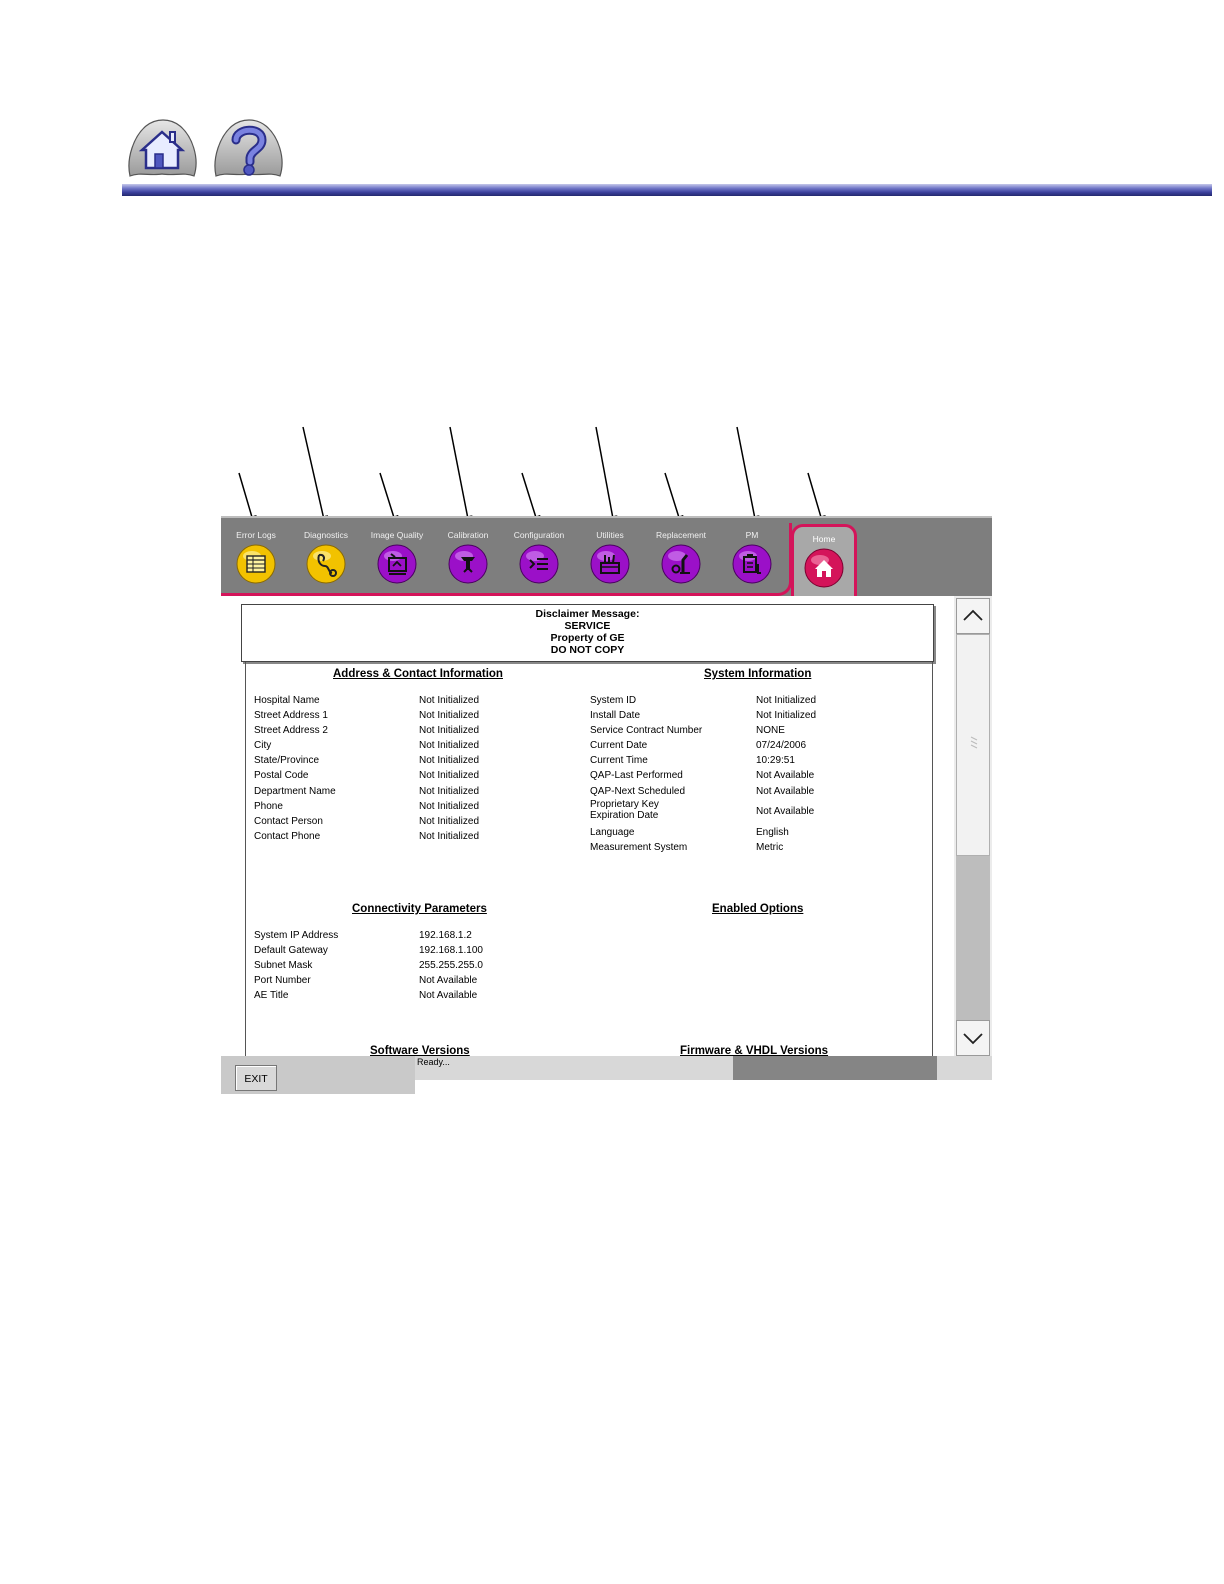  Describe the element at coordinates (296, 935) in the screenshot. I see `field-label: System IP Address` at that location.